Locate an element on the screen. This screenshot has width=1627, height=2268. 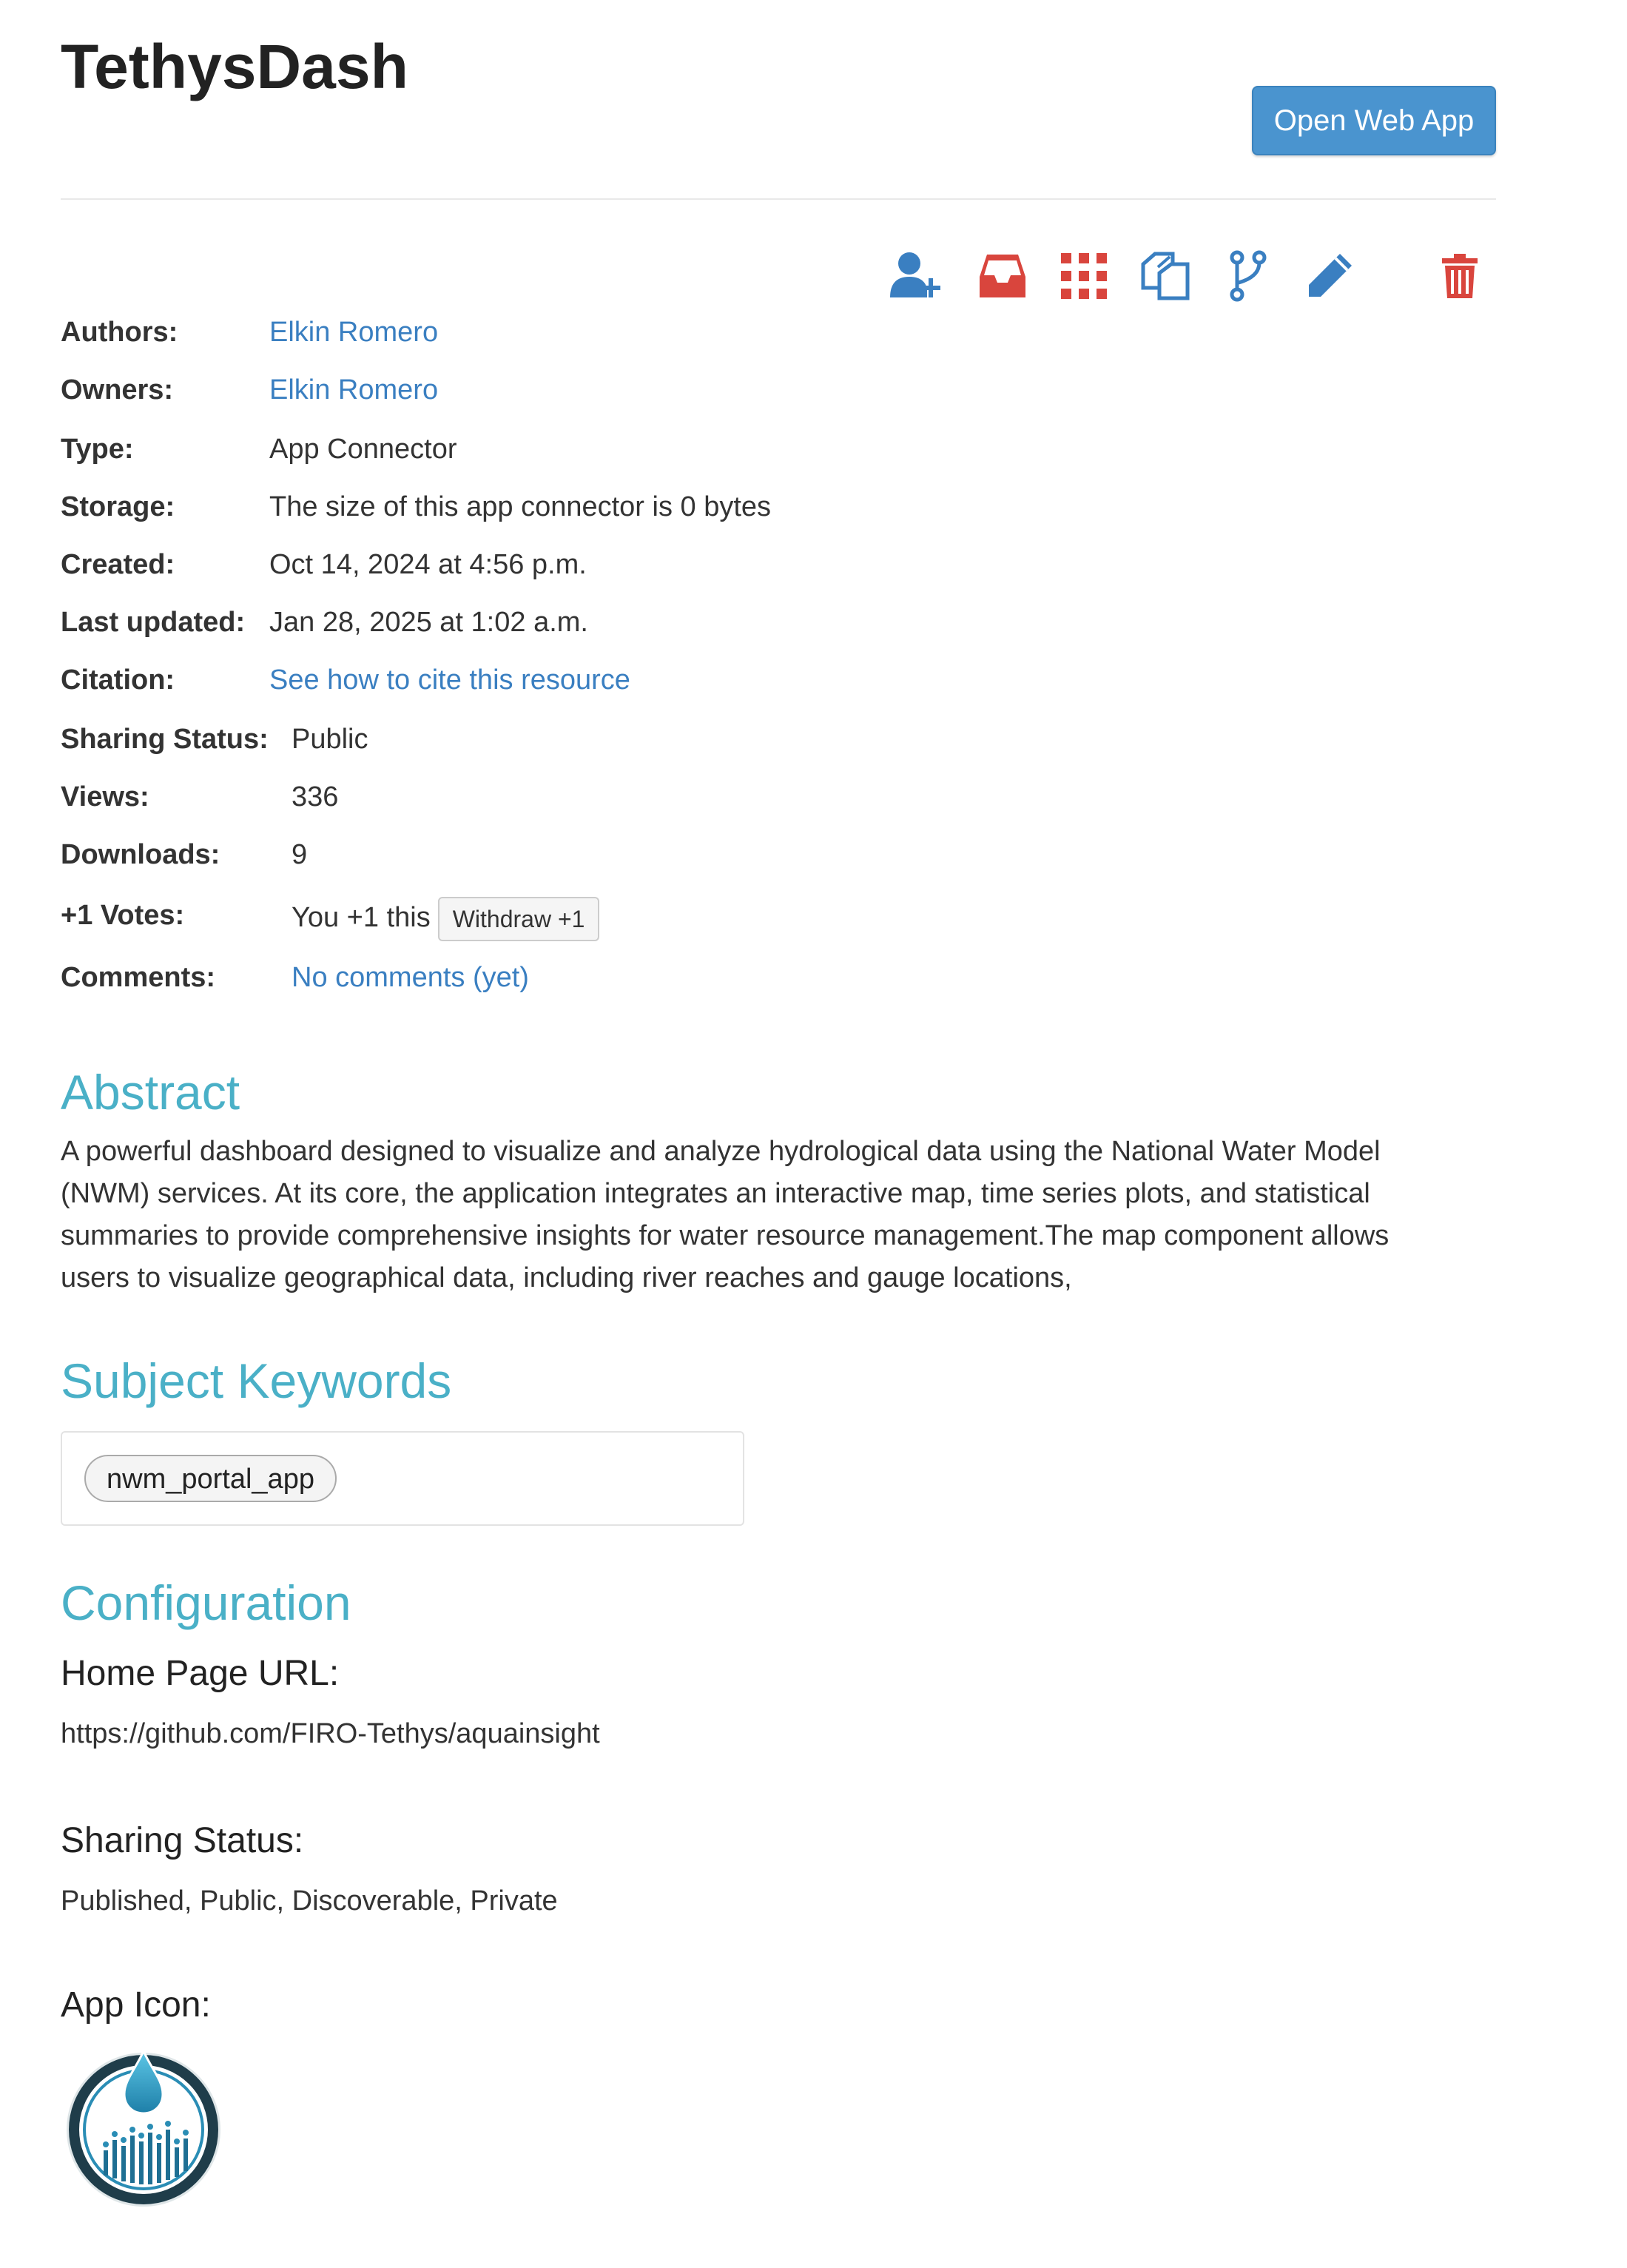
owners-label: Owners: is located at coordinates (117, 390).